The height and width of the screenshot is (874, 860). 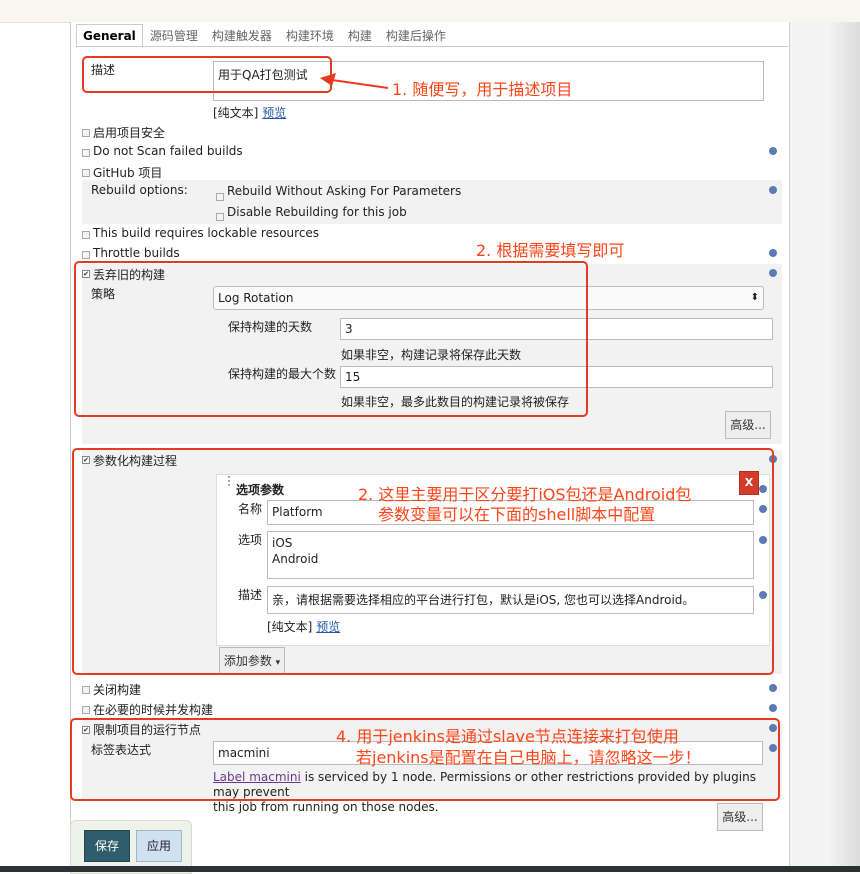 I want to click on select-arrows-icon: ⬍, so click(x=754, y=297).